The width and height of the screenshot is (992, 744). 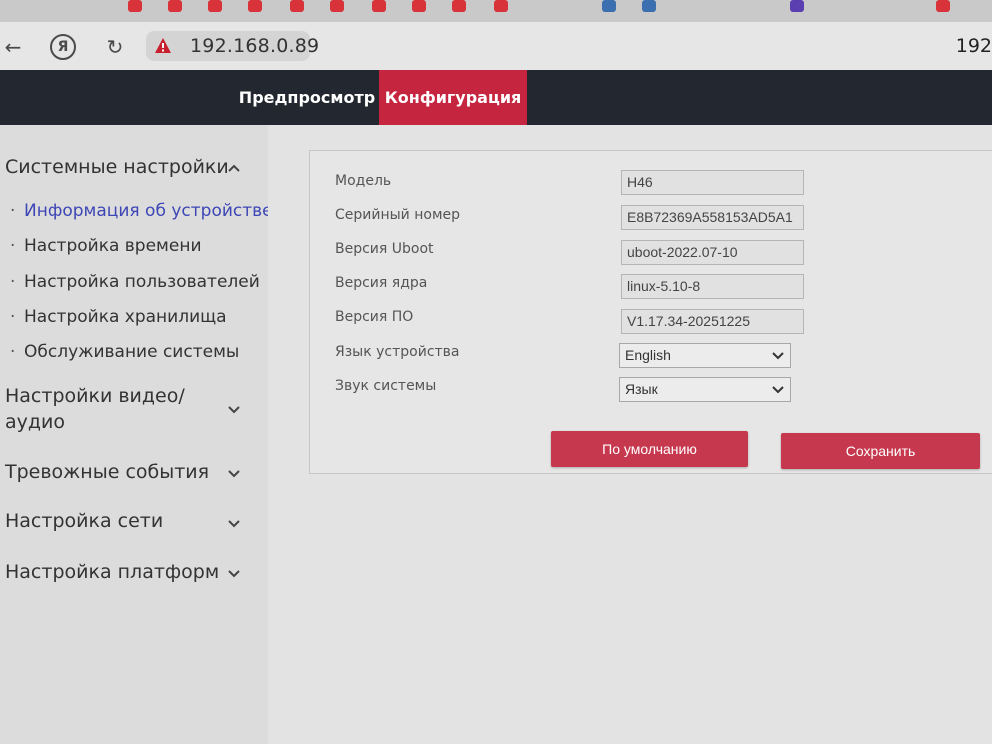 What do you see at coordinates (648, 355) in the screenshot?
I see `language-select-value: English` at bounding box center [648, 355].